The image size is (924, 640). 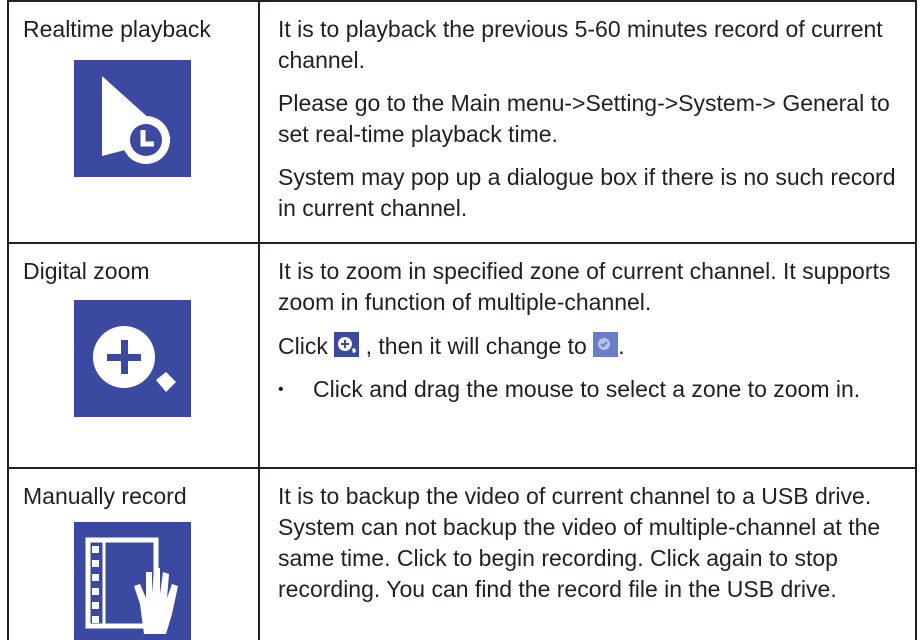 I want to click on zoom-button-icon, so click(x=347, y=344).